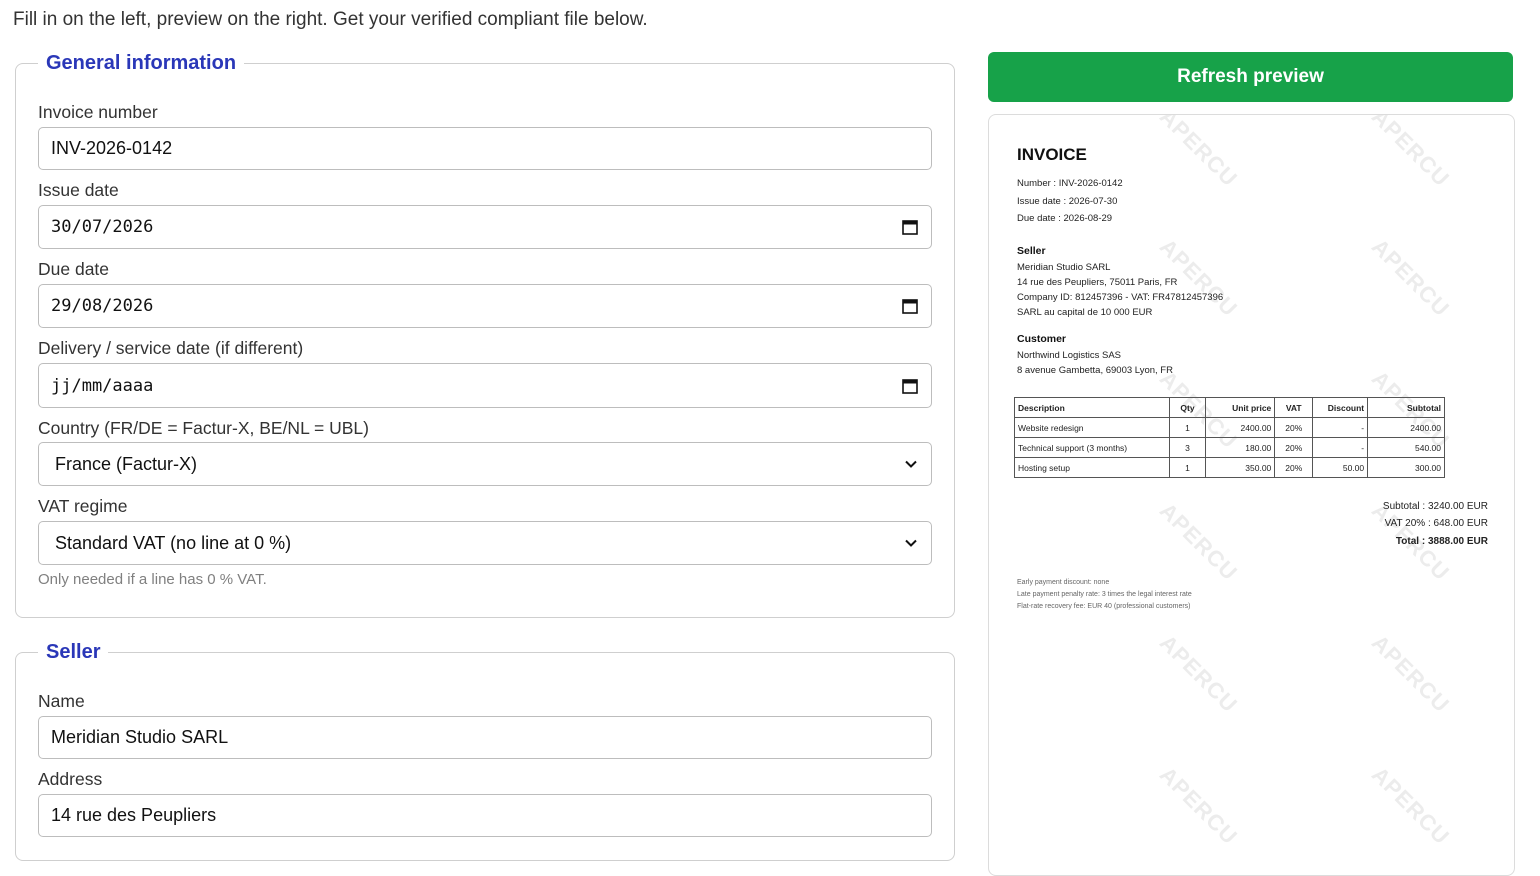 This screenshot has height=876, width=1540. I want to click on subtotal-line: Subtotal : 3240.00 EUR, so click(1435, 506).